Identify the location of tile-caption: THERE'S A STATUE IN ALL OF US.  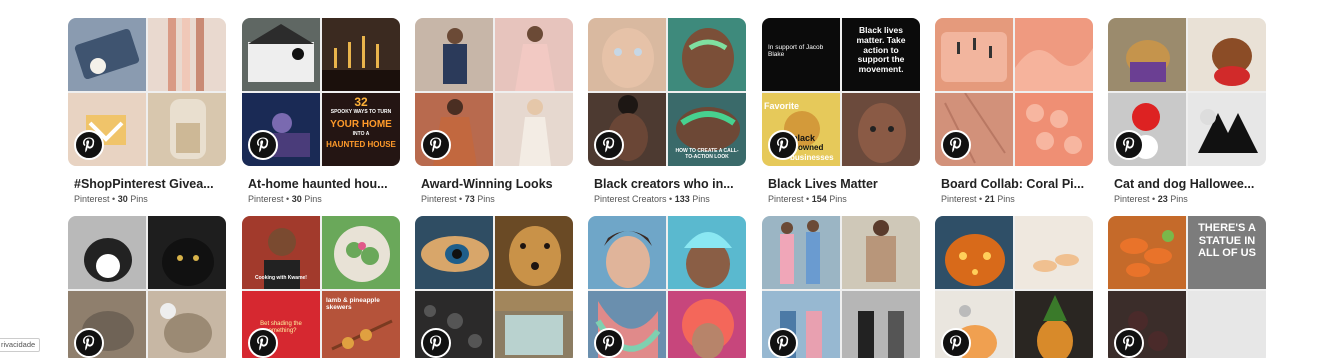
(1227, 241).